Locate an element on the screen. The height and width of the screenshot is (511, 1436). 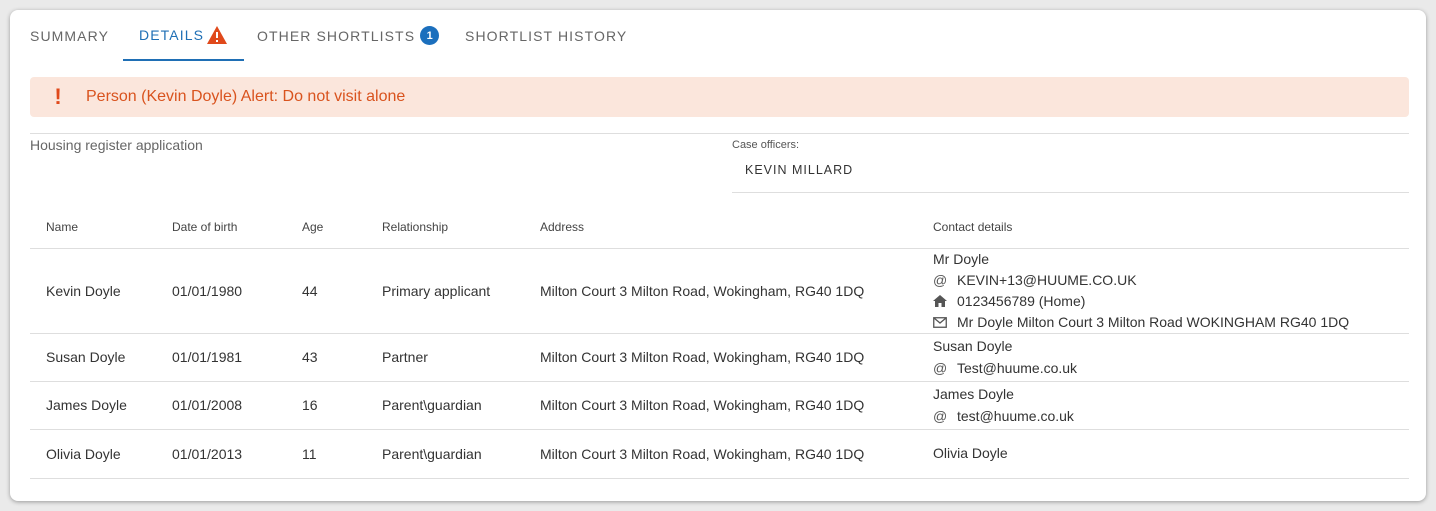
contact-email: @ Test@huume.co.uk is located at coordinates (1171, 367).